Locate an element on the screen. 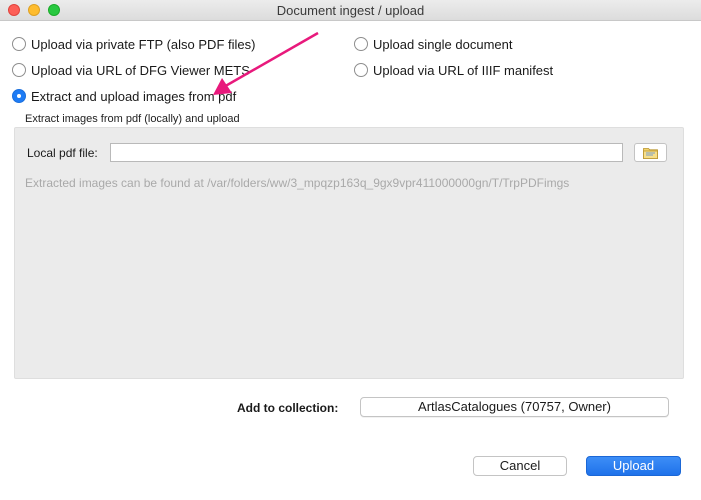  browse-pdf-button is located at coordinates (650, 152).